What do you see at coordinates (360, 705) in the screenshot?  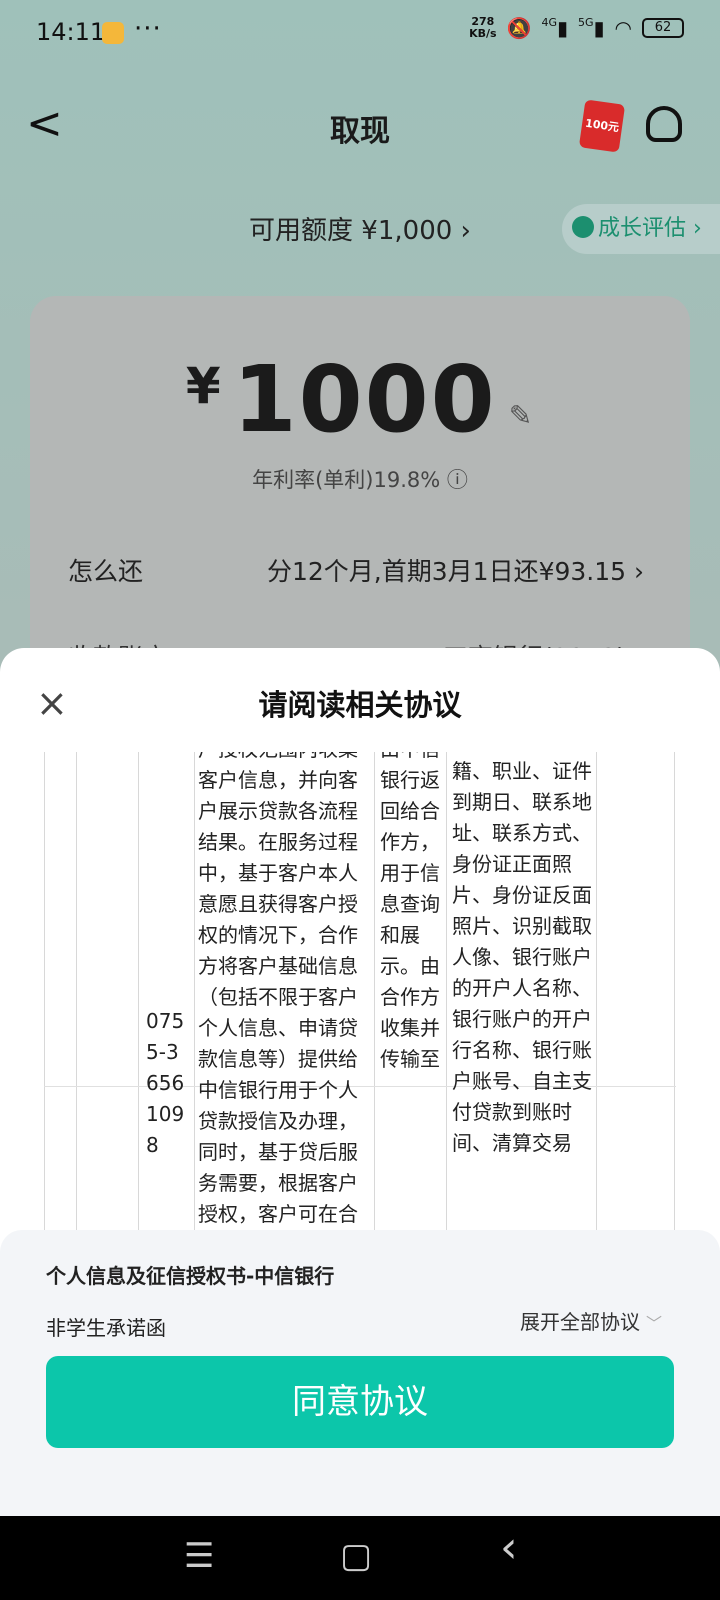 I see `sheet-title: 请阅读相关协议` at bounding box center [360, 705].